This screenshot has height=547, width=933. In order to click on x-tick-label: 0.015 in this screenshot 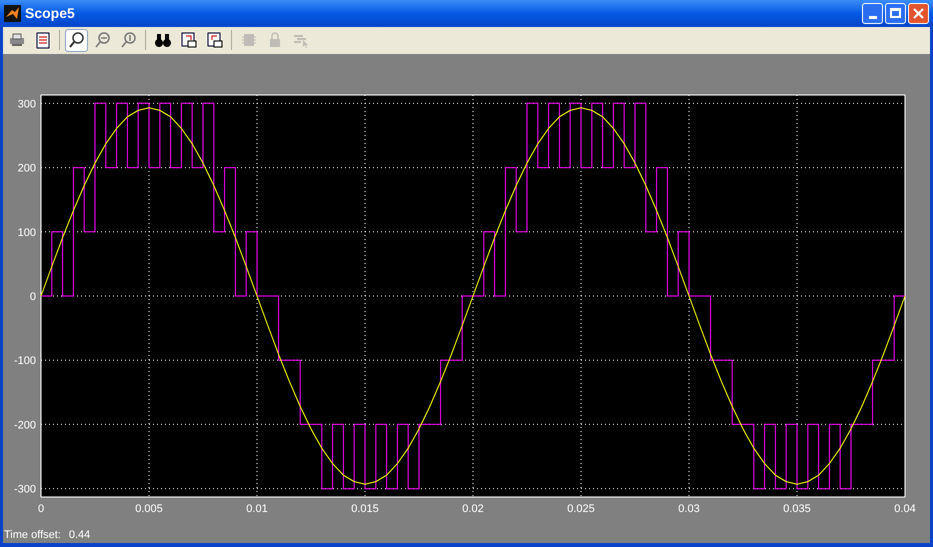, I will do `click(365, 508)`.